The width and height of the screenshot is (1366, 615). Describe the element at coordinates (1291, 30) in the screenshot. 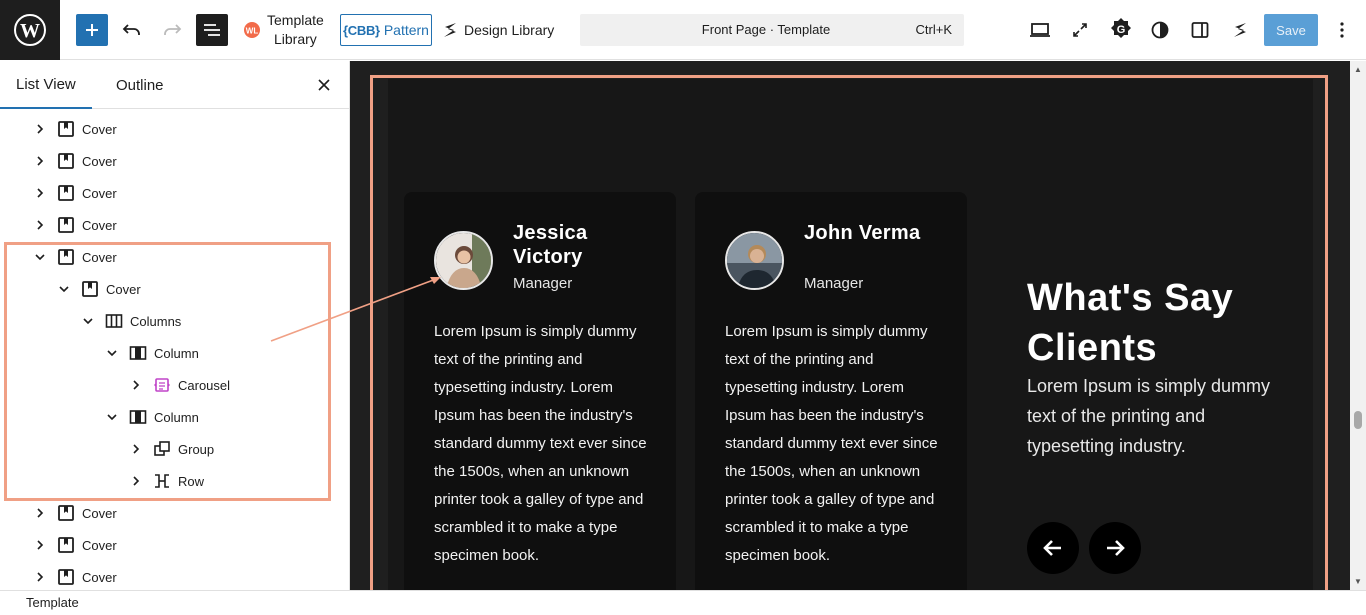

I see `save-button: Save` at that location.